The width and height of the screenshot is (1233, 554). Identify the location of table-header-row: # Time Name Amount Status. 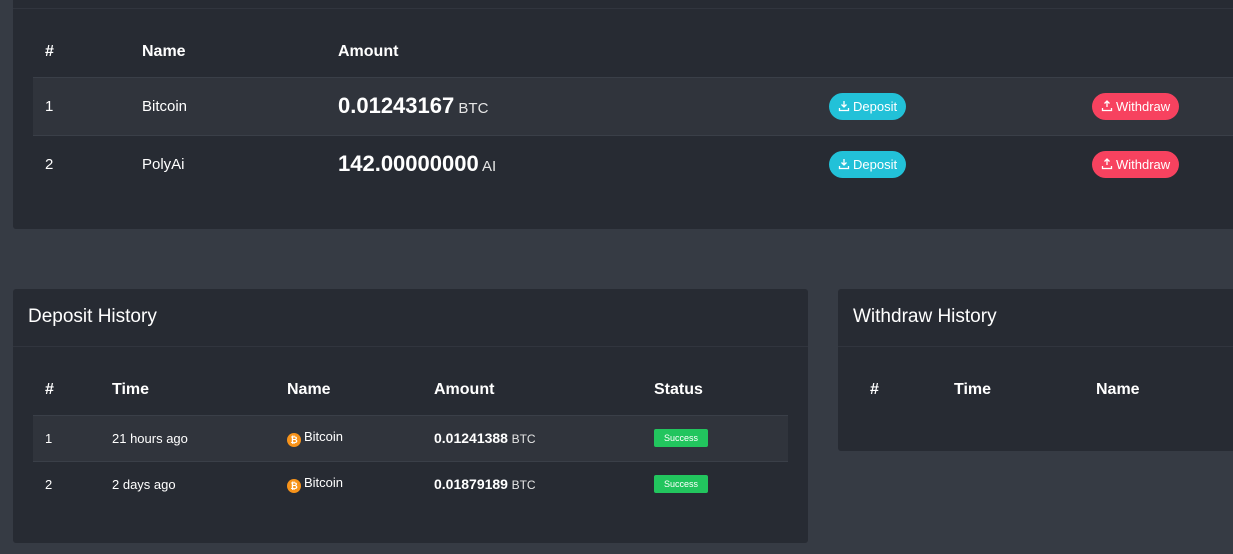
(410, 390).